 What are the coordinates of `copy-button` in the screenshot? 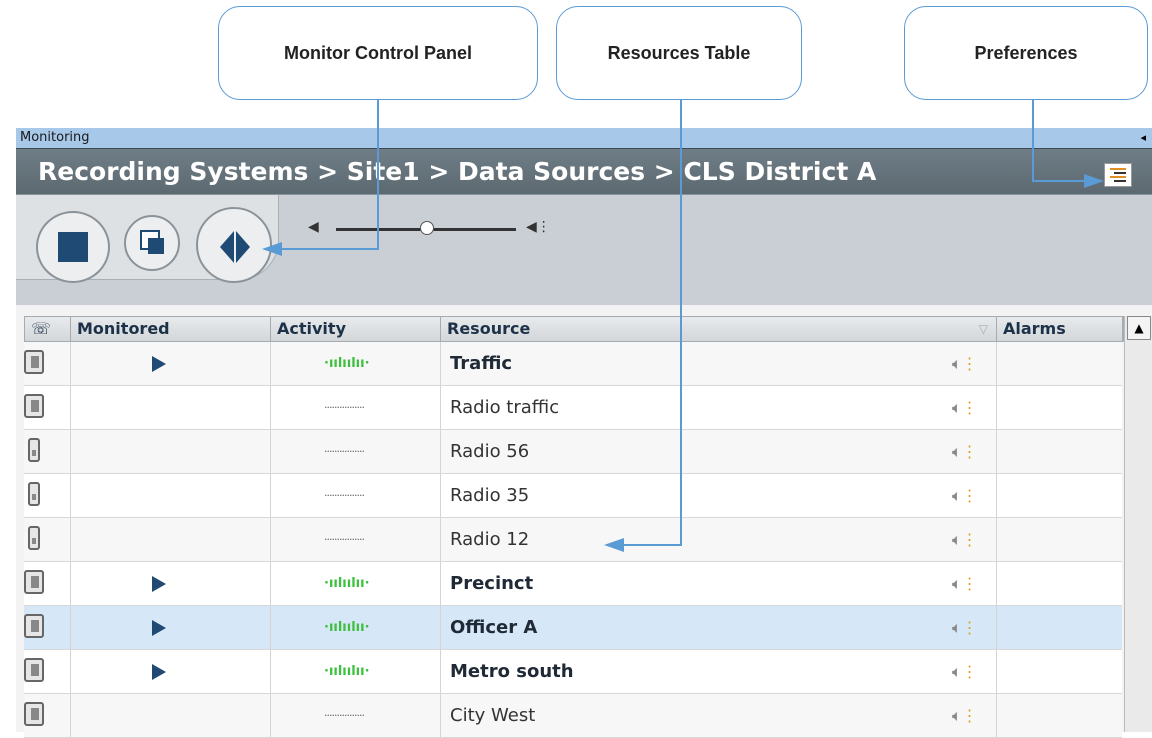 It's located at (152, 243).